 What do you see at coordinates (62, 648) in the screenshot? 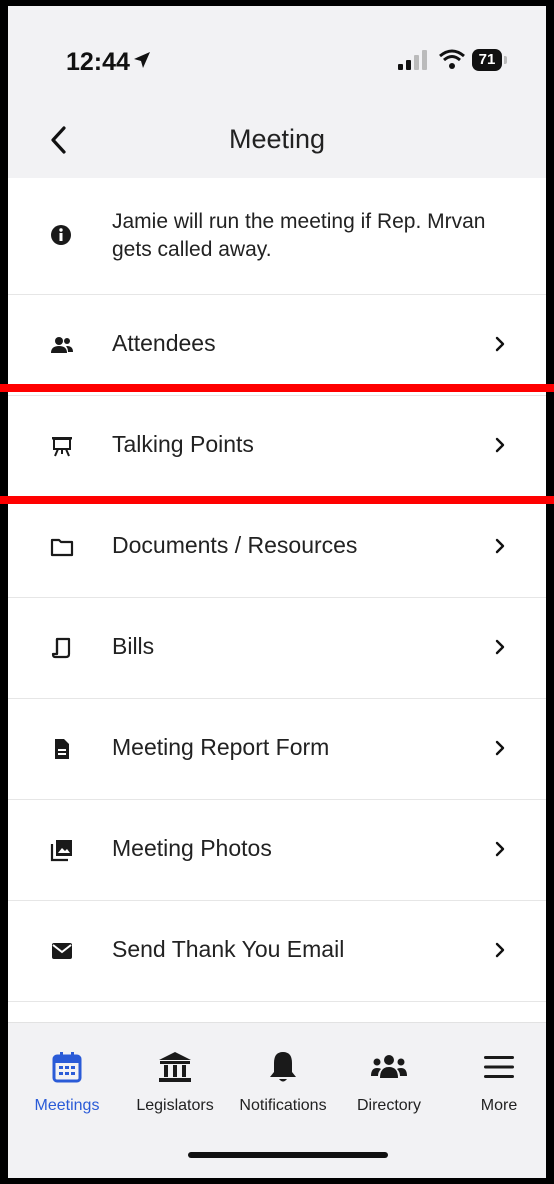
I see `scroll-icon` at bounding box center [62, 648].